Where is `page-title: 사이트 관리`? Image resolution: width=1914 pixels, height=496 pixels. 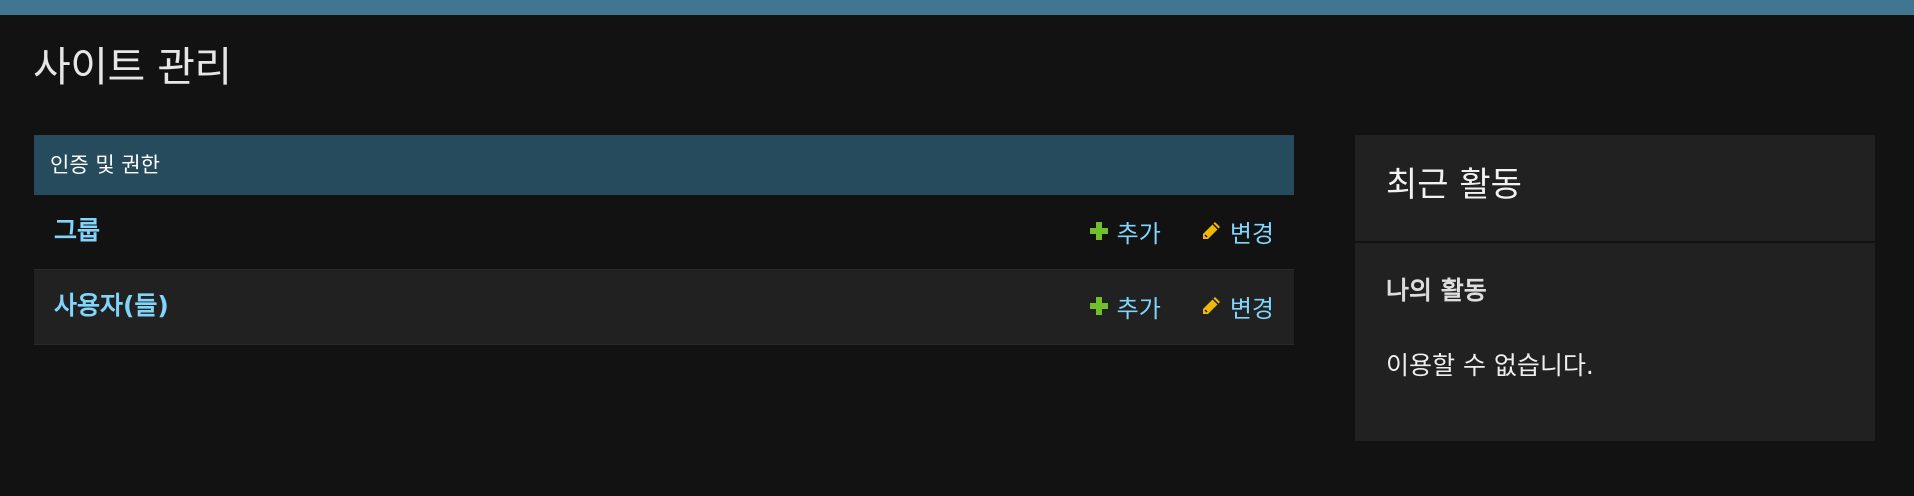
page-title: 사이트 관리 is located at coordinates (132, 67).